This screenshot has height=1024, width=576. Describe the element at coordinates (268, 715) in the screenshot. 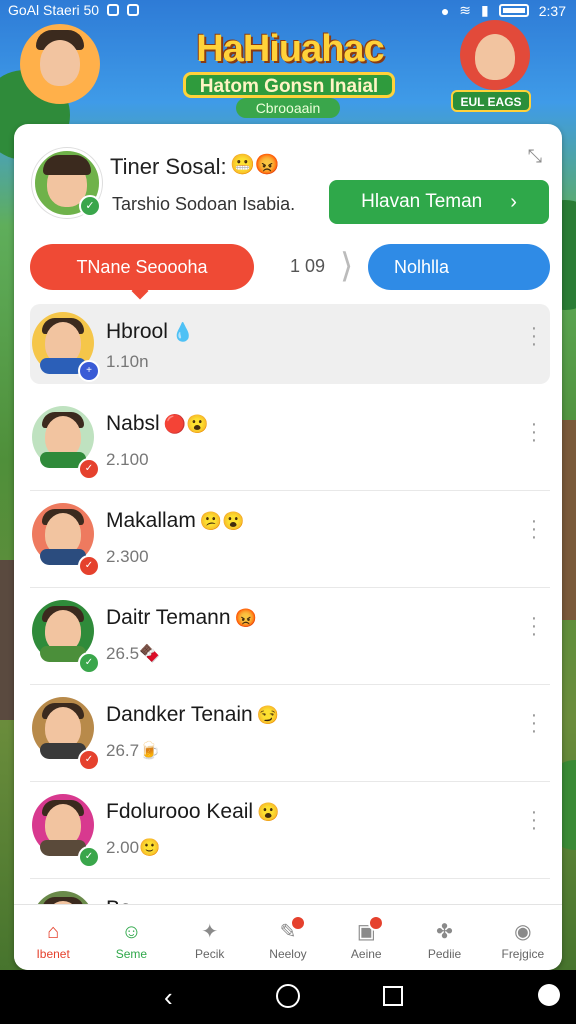

I see `friend-emoji: 😏` at that location.